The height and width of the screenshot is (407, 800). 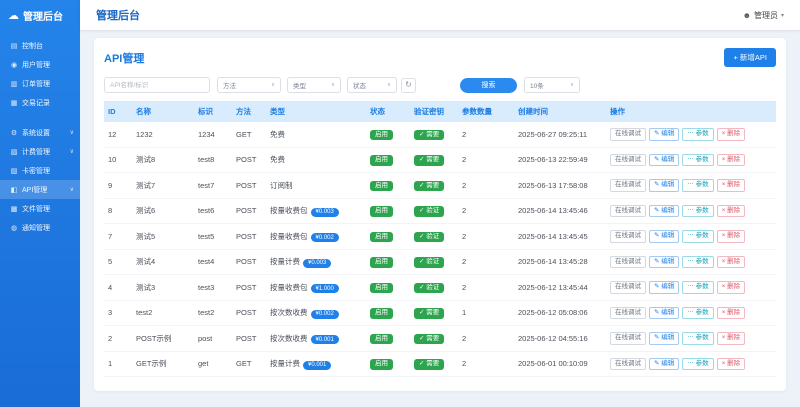 What do you see at coordinates (36, 171) in the screenshot?
I see `sidebar-item-label: 卡密管理` at bounding box center [36, 171].